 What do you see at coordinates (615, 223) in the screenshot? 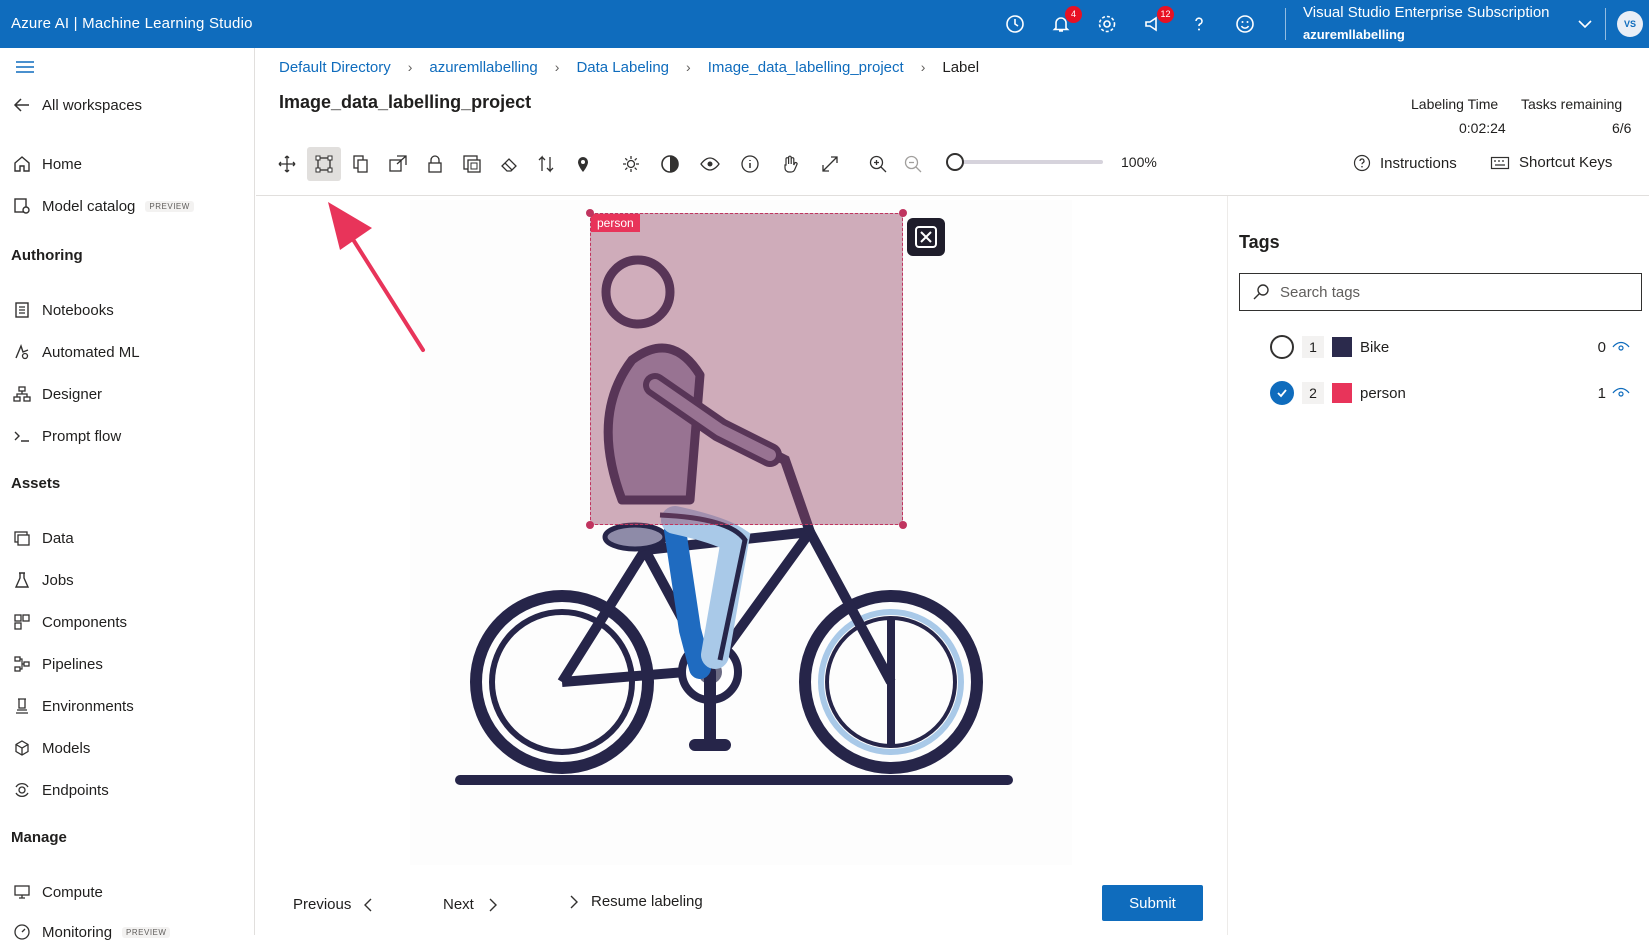
I see `bounding-box-label: person` at bounding box center [615, 223].